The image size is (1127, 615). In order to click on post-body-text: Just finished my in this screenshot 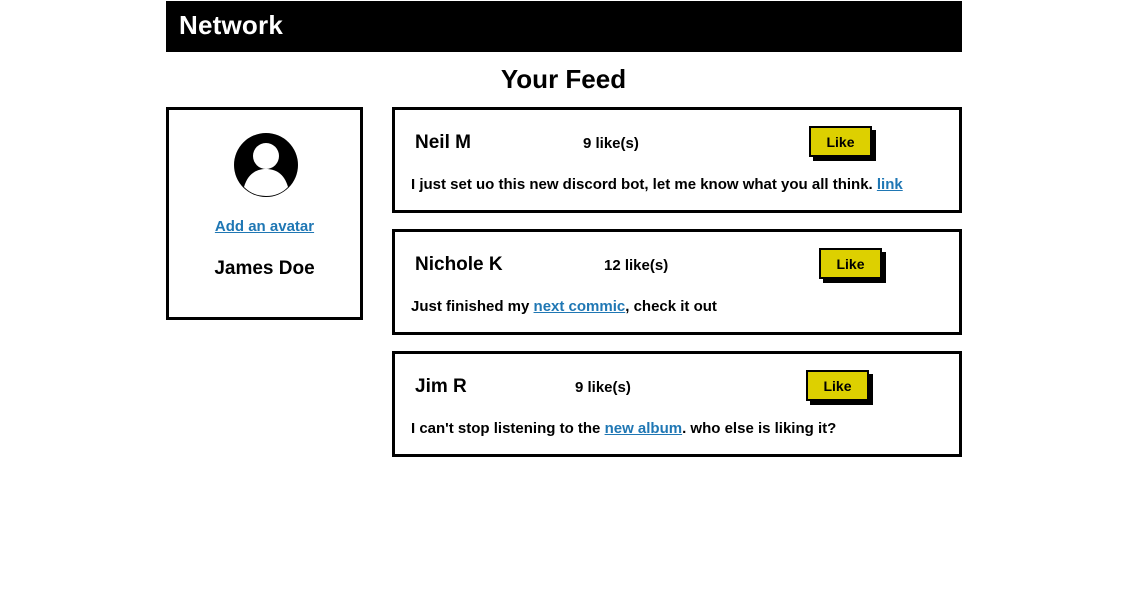, I will do `click(470, 306)`.